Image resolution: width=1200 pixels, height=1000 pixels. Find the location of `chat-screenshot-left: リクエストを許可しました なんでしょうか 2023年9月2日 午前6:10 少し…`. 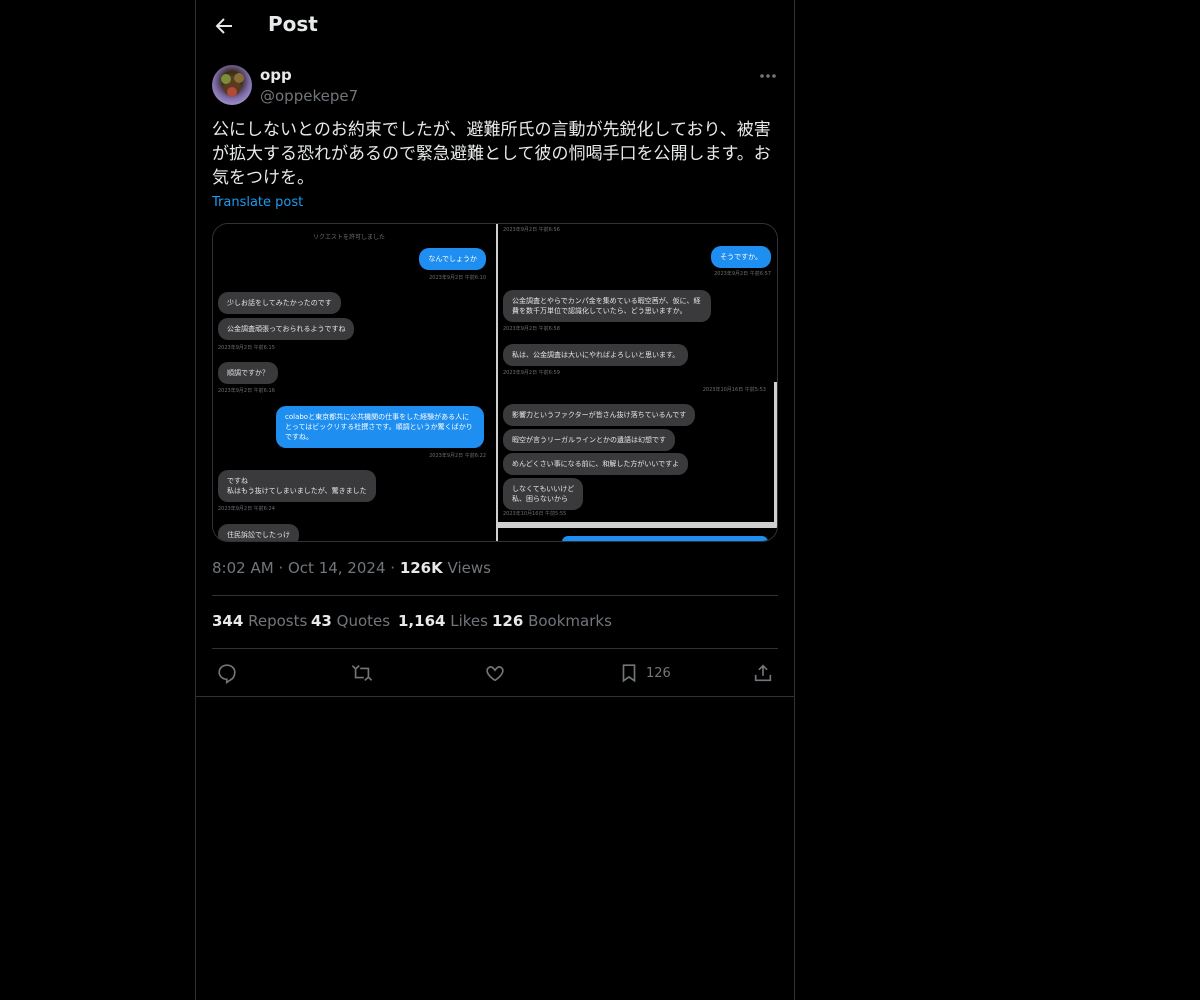

chat-screenshot-left: リクエストを許可しました なんでしょうか 2023年9月2日 午前6:10 少し… is located at coordinates (354, 382).